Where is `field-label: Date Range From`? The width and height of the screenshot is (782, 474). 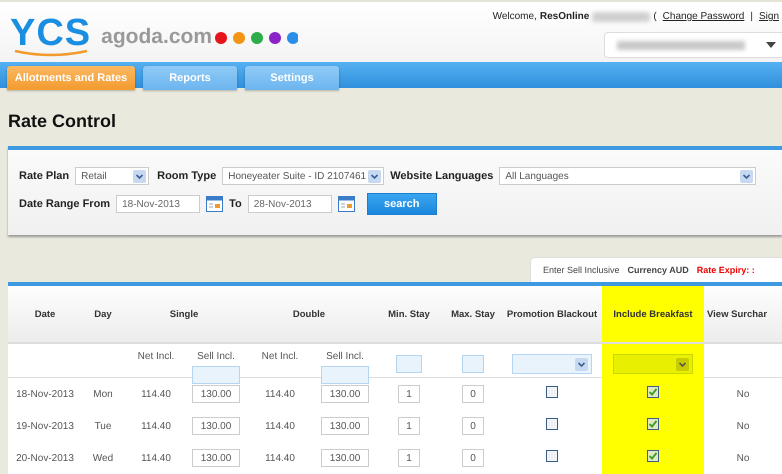
field-label: Date Range From is located at coordinates (64, 204).